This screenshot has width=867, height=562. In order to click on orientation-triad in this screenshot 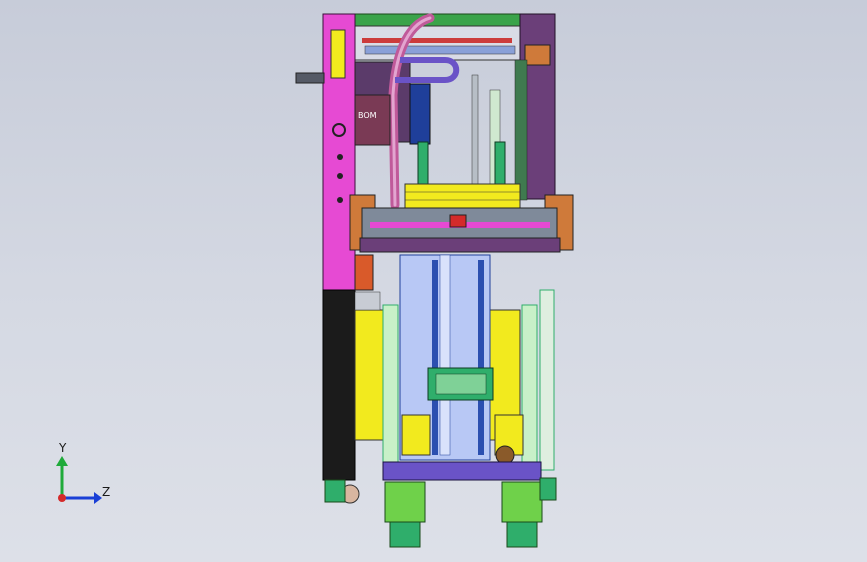, I will do `click(79, 480)`.